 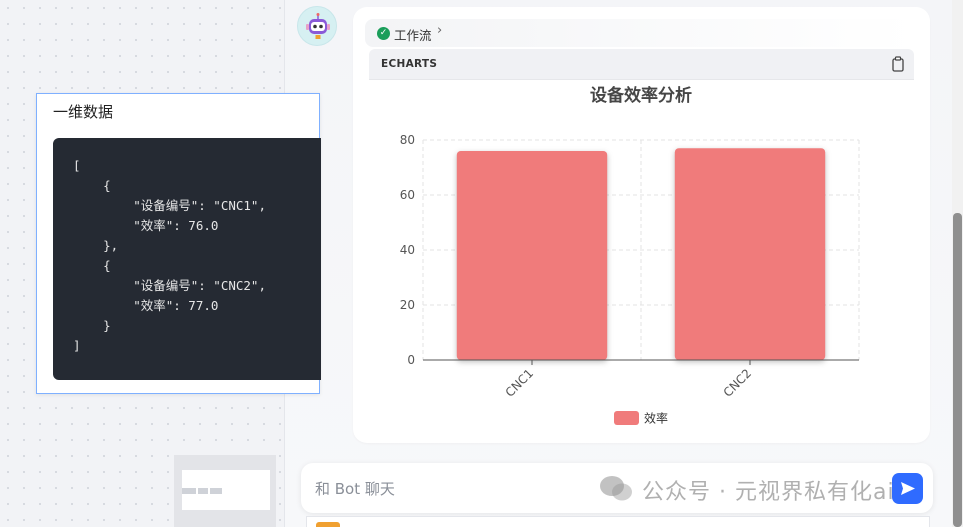 I want to click on chart-title: 设备效率分析, so click(x=641, y=95).